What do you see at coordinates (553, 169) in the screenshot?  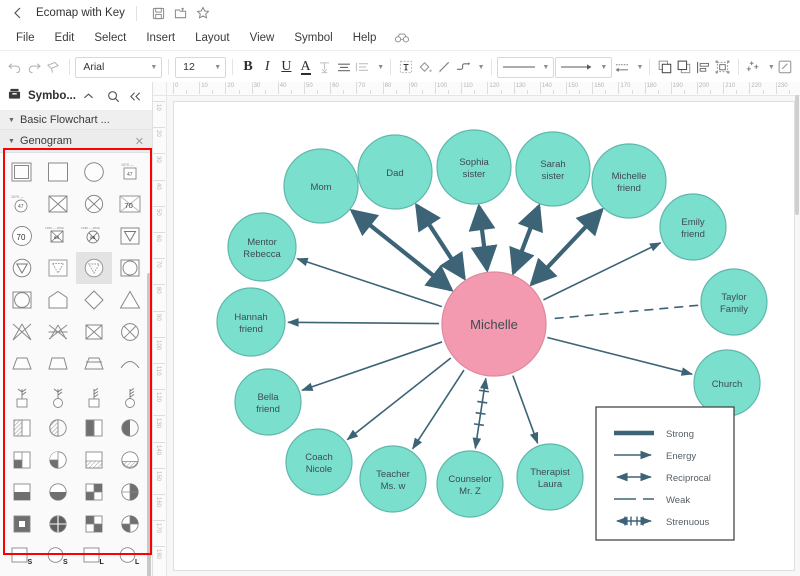 I see `node-sarah: Sarahsister` at bounding box center [553, 169].